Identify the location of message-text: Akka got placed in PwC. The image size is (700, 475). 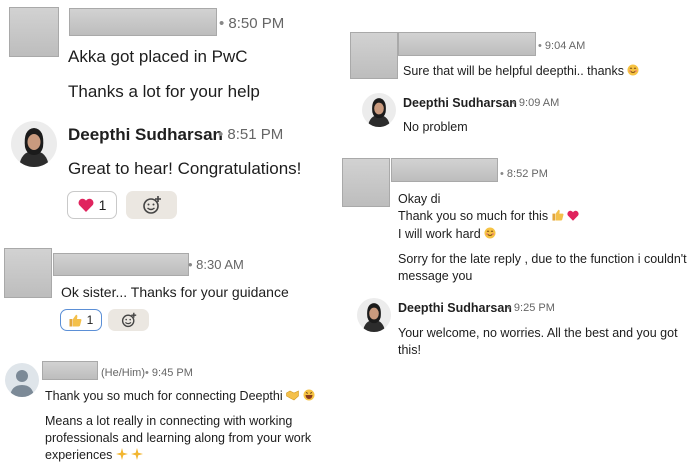
(158, 56).